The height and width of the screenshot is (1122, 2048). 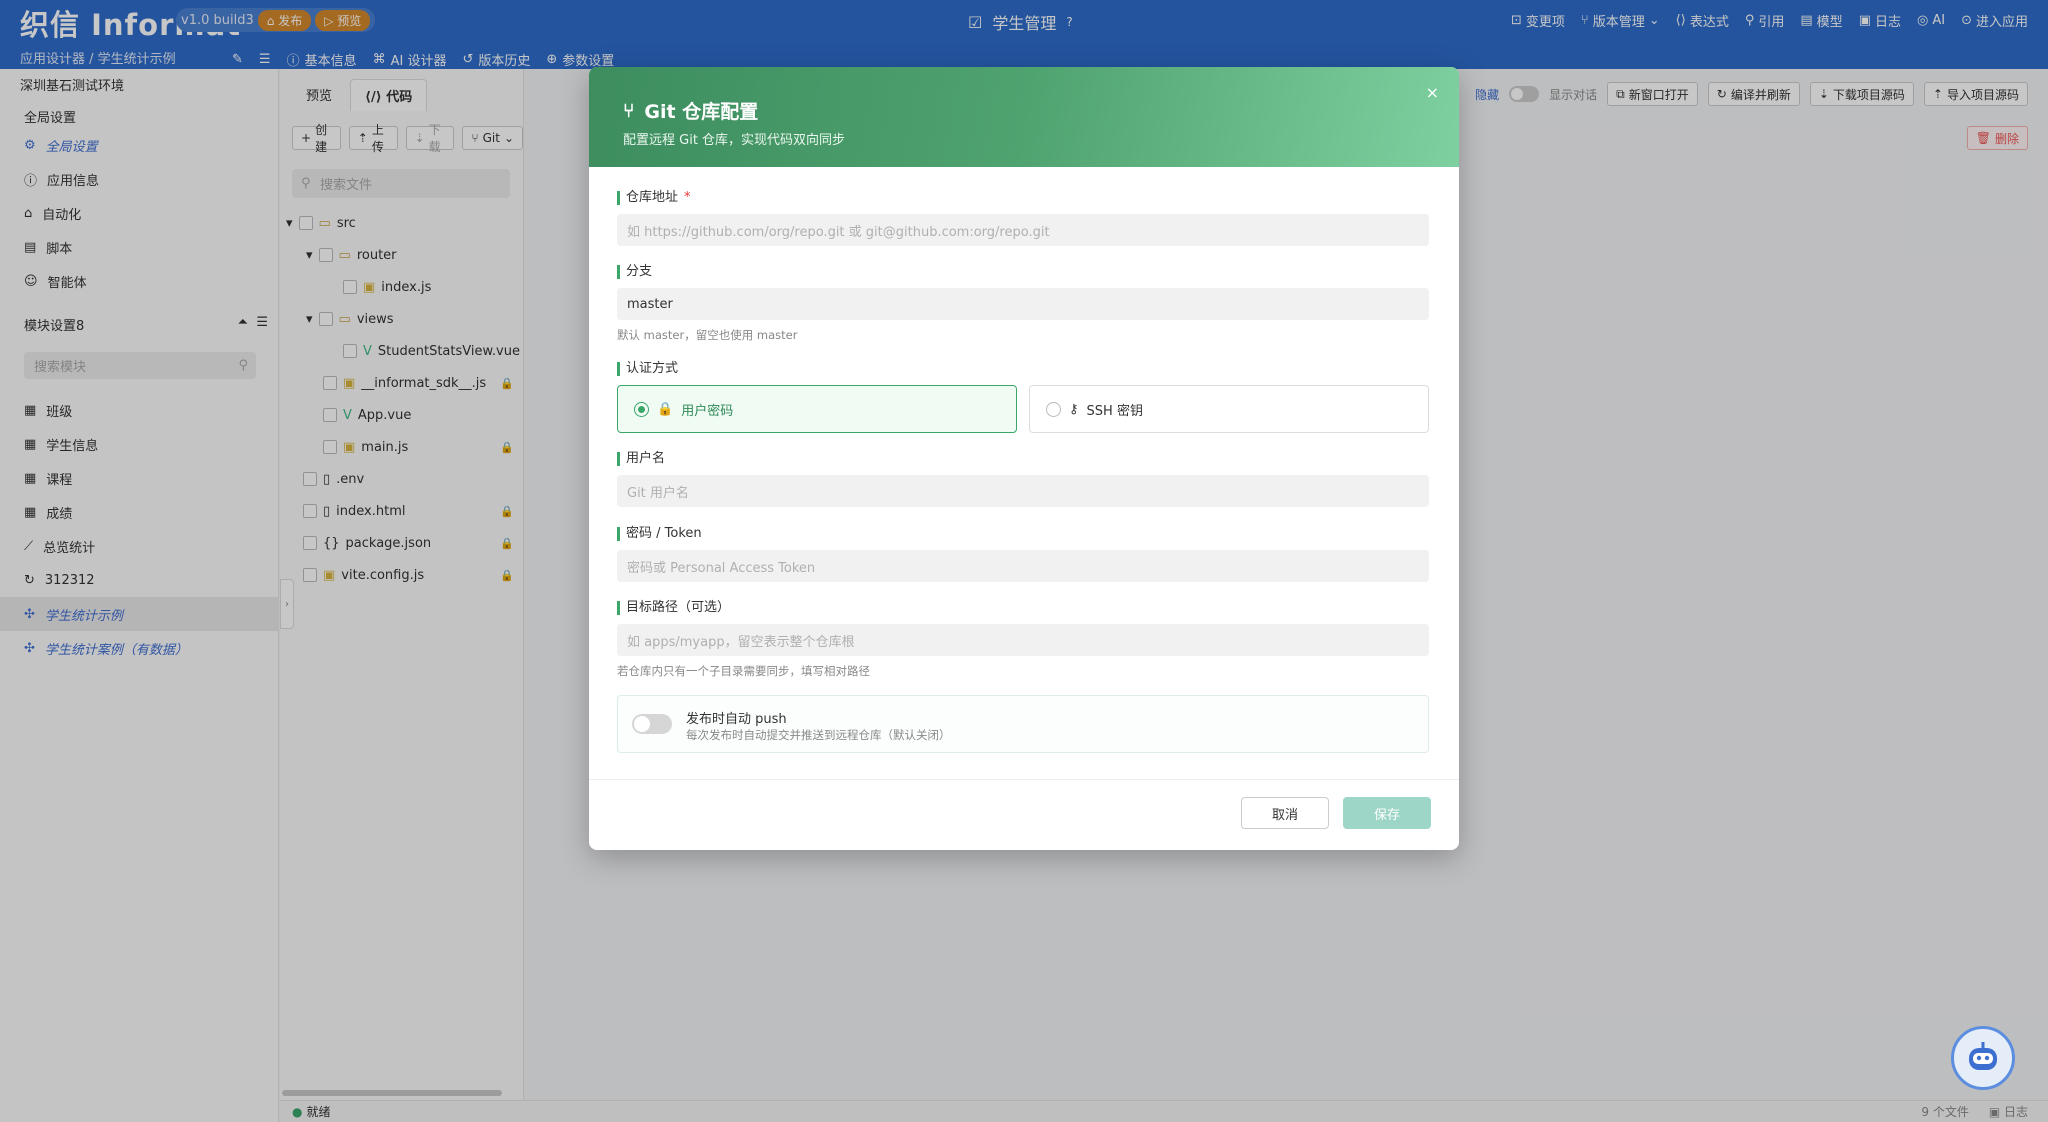 What do you see at coordinates (1023, 724) in the screenshot?
I see `auto-push-card: 发布时自动 push 每次发布时自动提交并推送到远程仓库（默认关闭）` at bounding box center [1023, 724].